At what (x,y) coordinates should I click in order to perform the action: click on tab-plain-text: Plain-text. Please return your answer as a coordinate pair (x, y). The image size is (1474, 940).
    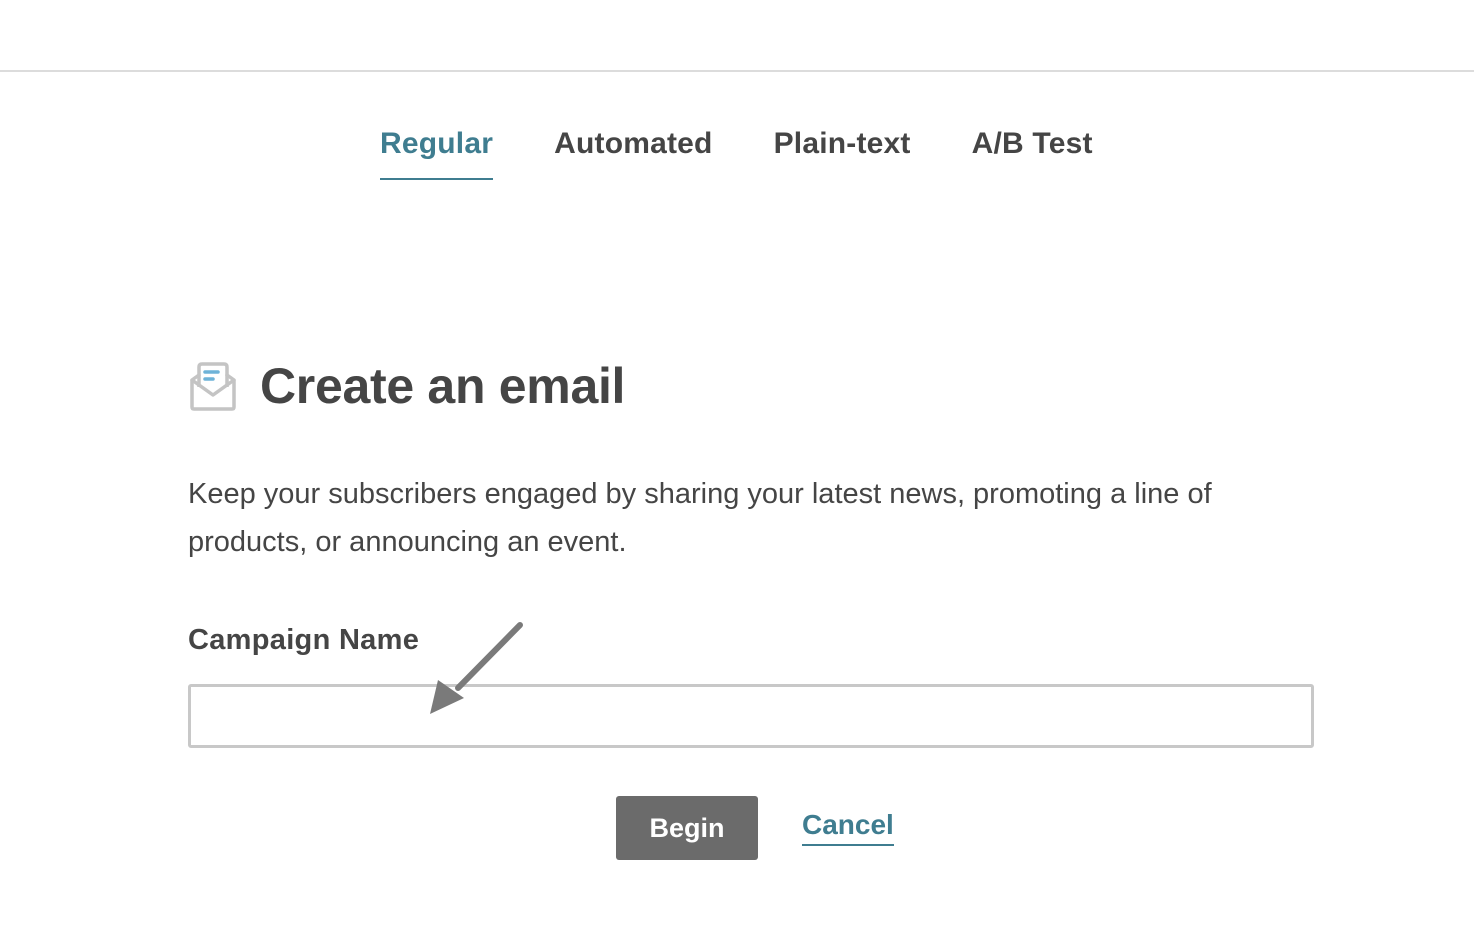
    Looking at the image, I should click on (842, 152).